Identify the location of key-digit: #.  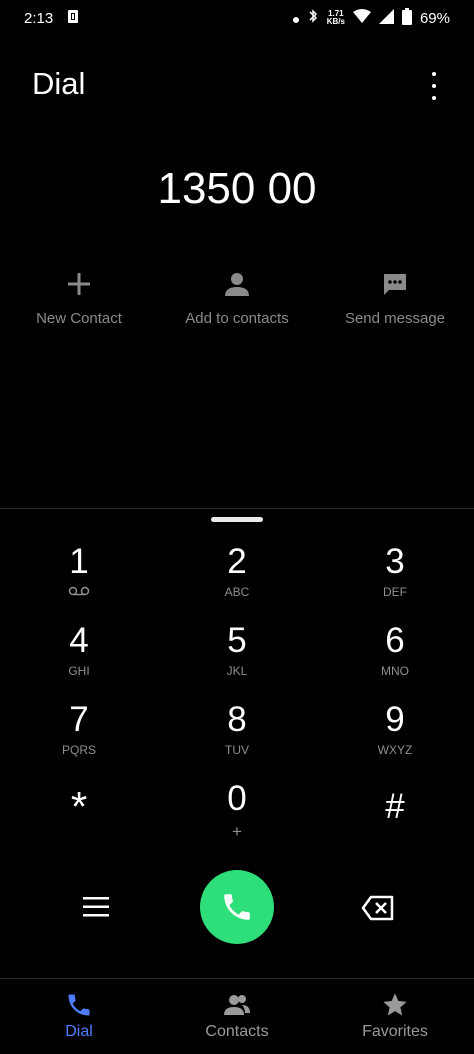
(395, 806).